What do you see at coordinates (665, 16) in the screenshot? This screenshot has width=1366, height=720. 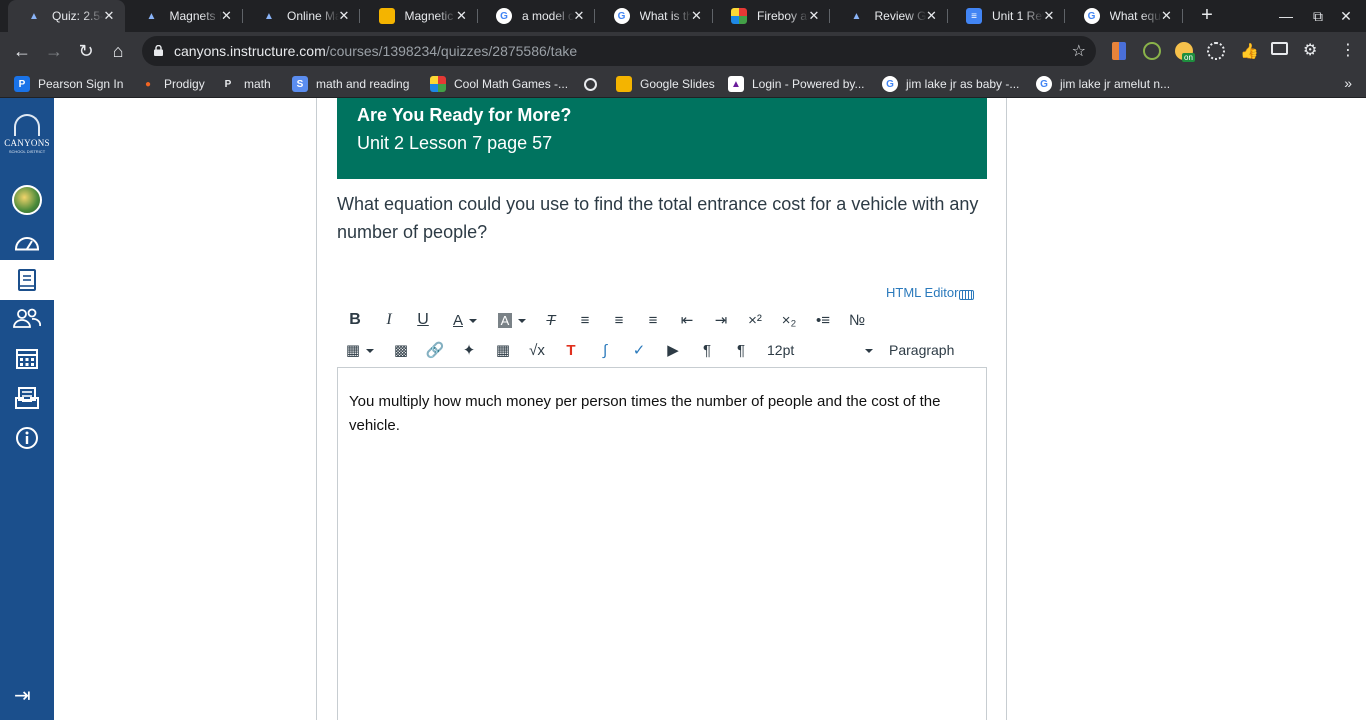 I see `tab-title: What is th` at bounding box center [665, 16].